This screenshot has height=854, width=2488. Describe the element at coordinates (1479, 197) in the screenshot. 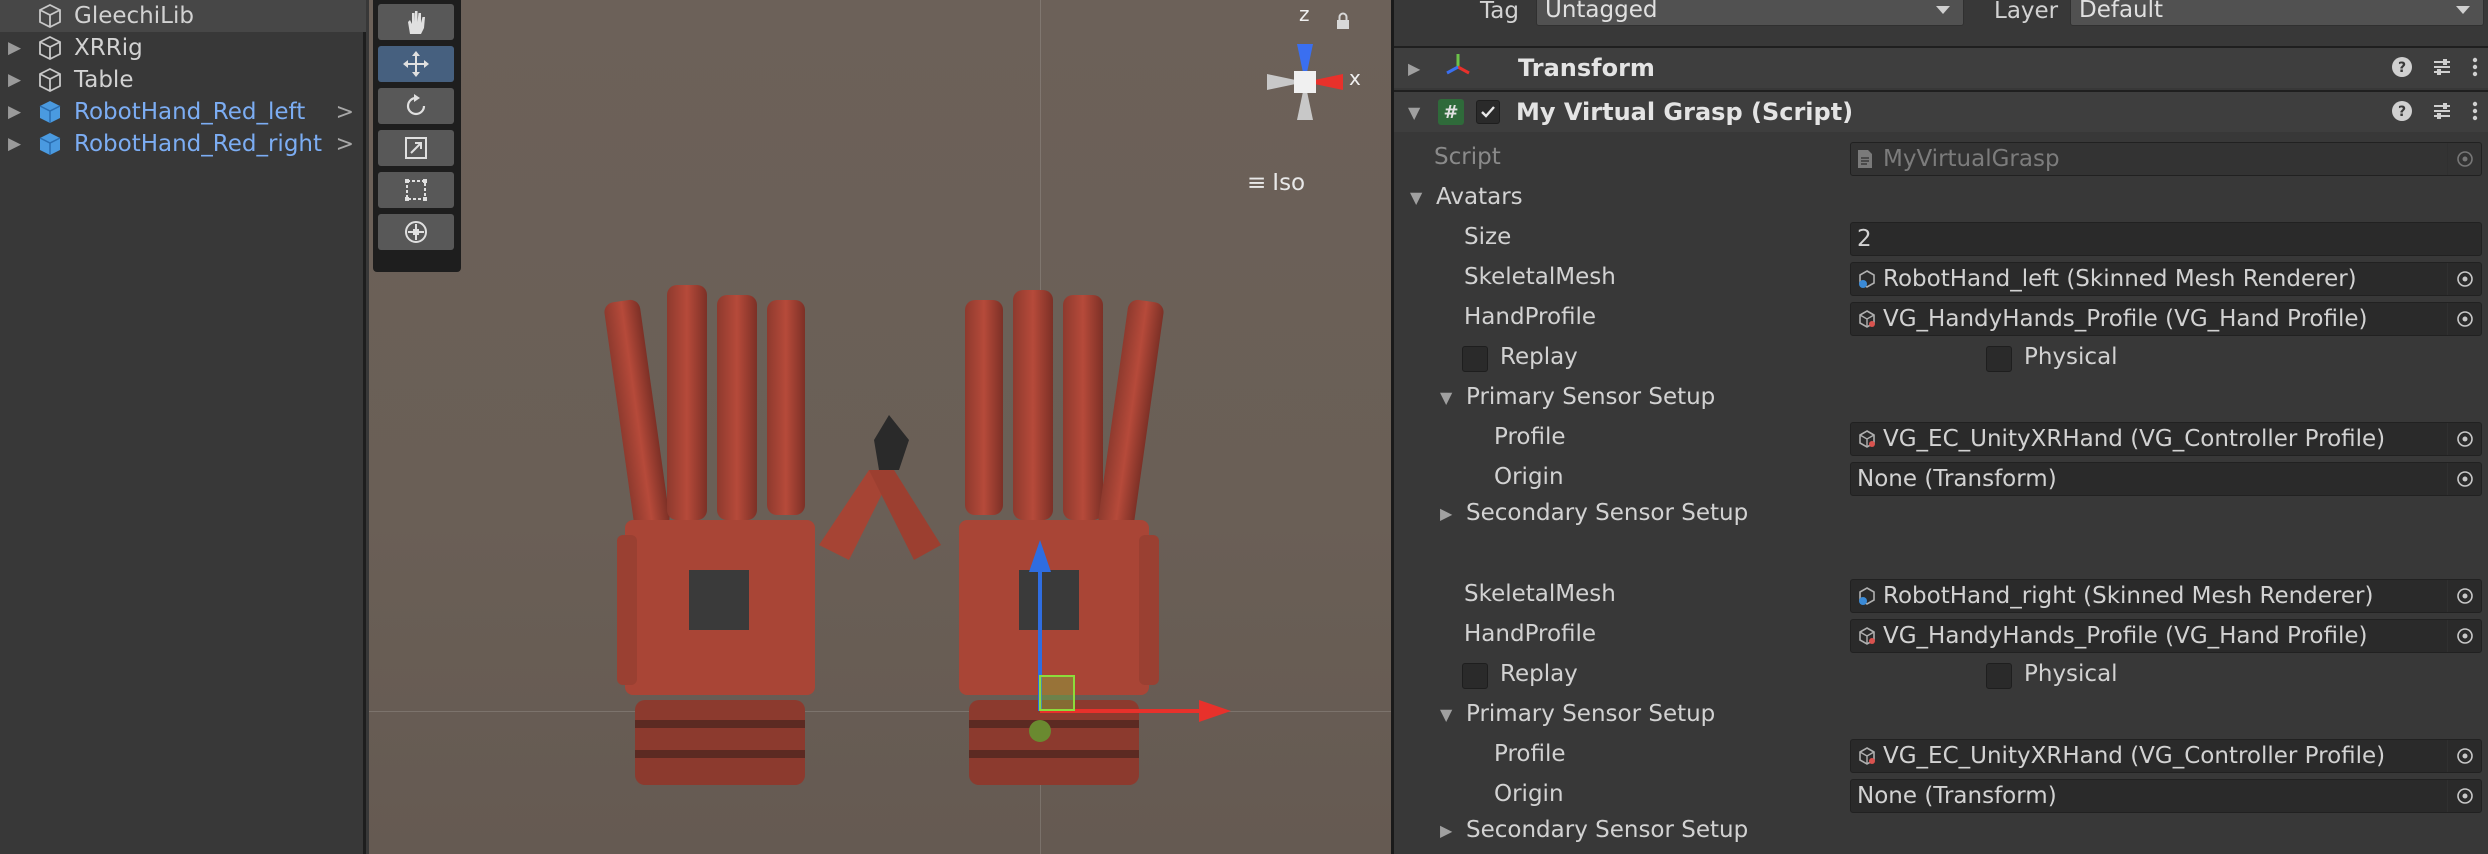

I see `avatars-label: Avatars` at that location.